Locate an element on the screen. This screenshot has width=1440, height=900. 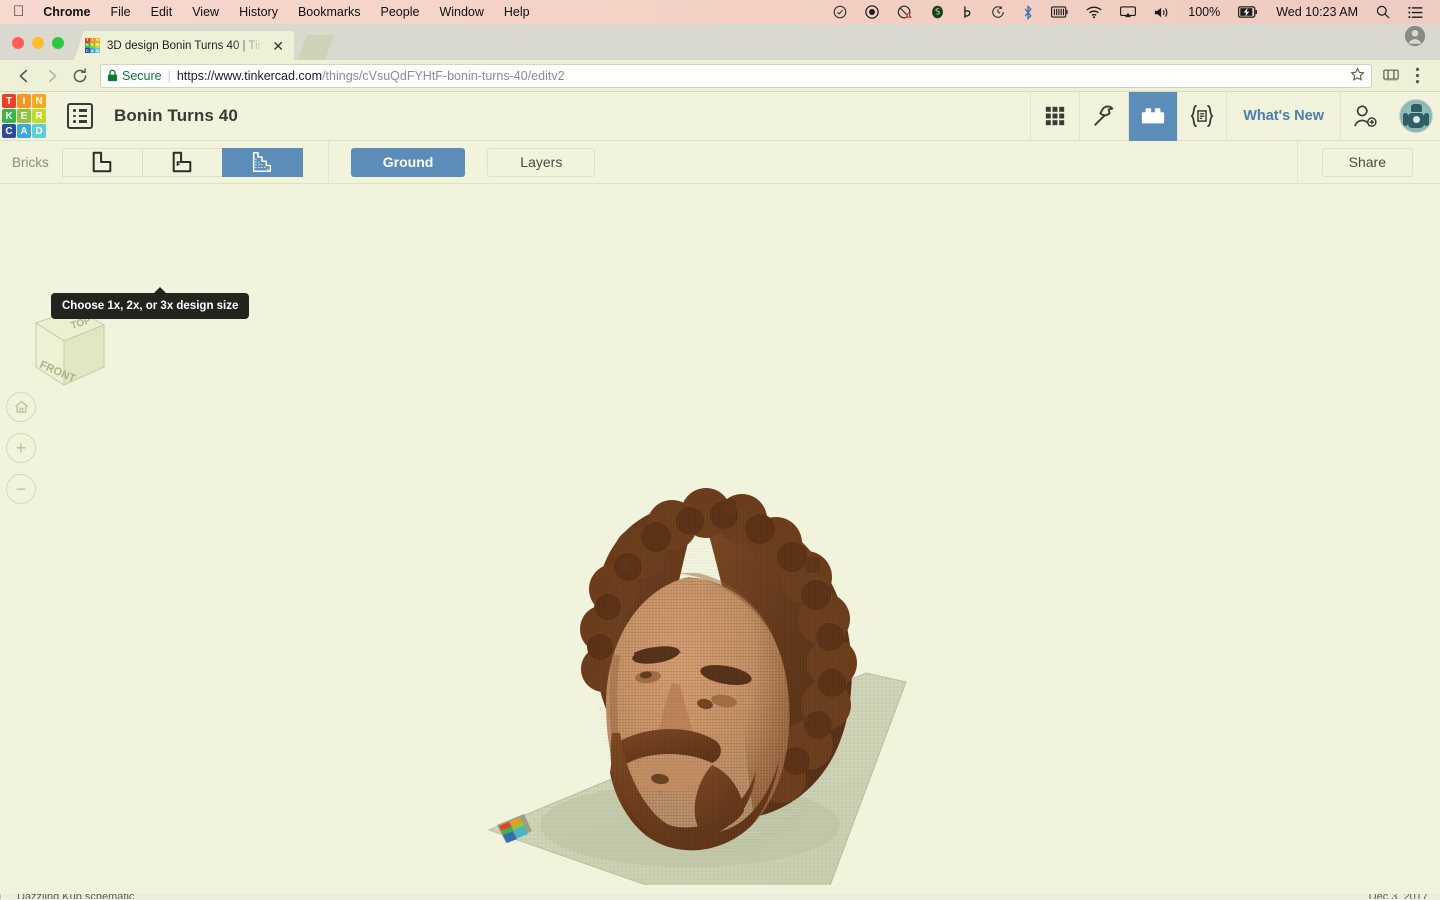
panel-occluder is located at coordinates (720, 889).